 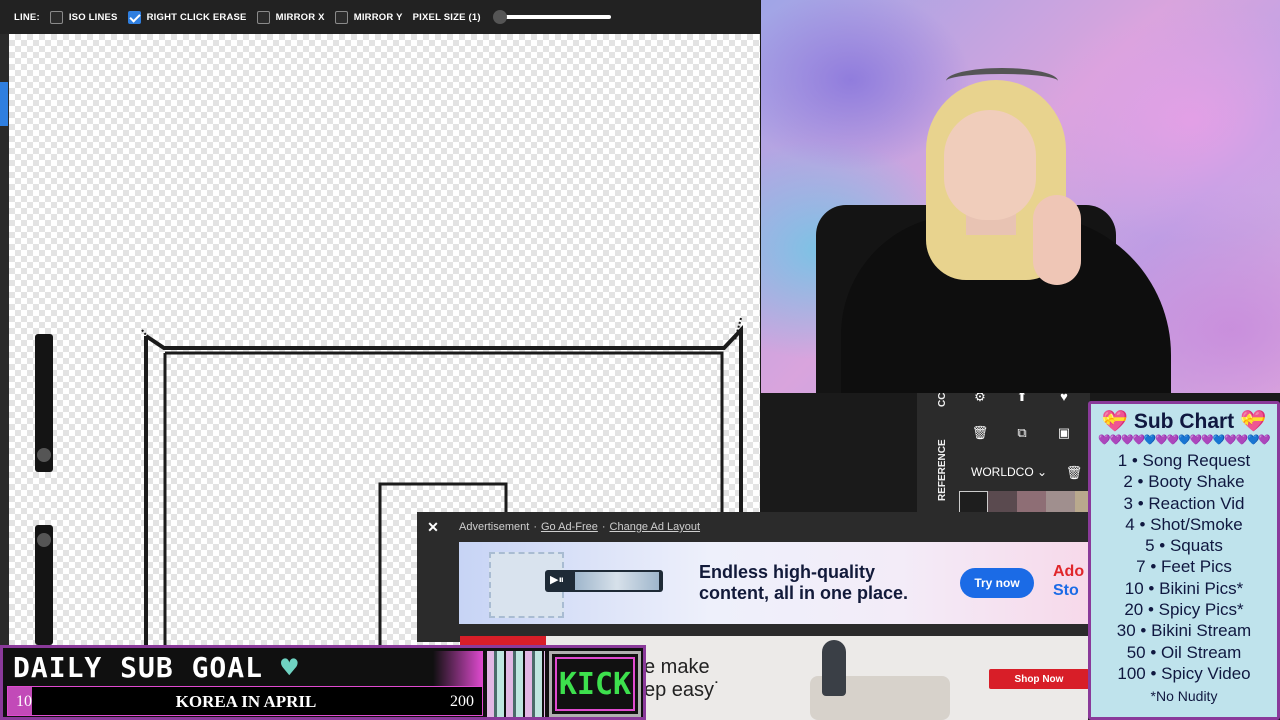 I want to click on sub-chart-item: 7 • Feet Pics, so click(x=1184, y=567).